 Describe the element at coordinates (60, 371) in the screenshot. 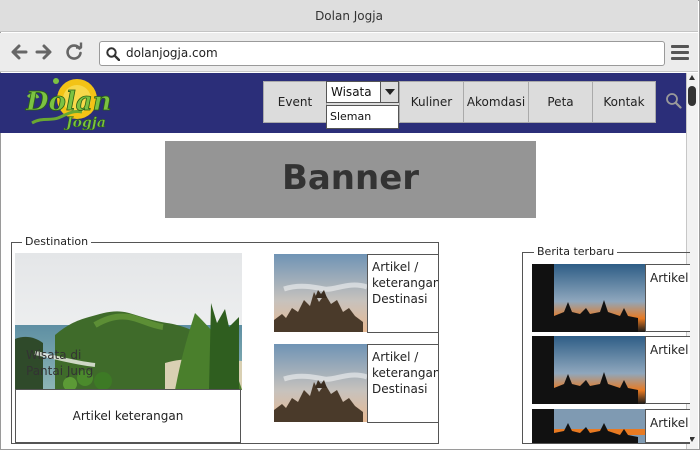

I see `caption-line-2: Pantai Jung` at that location.